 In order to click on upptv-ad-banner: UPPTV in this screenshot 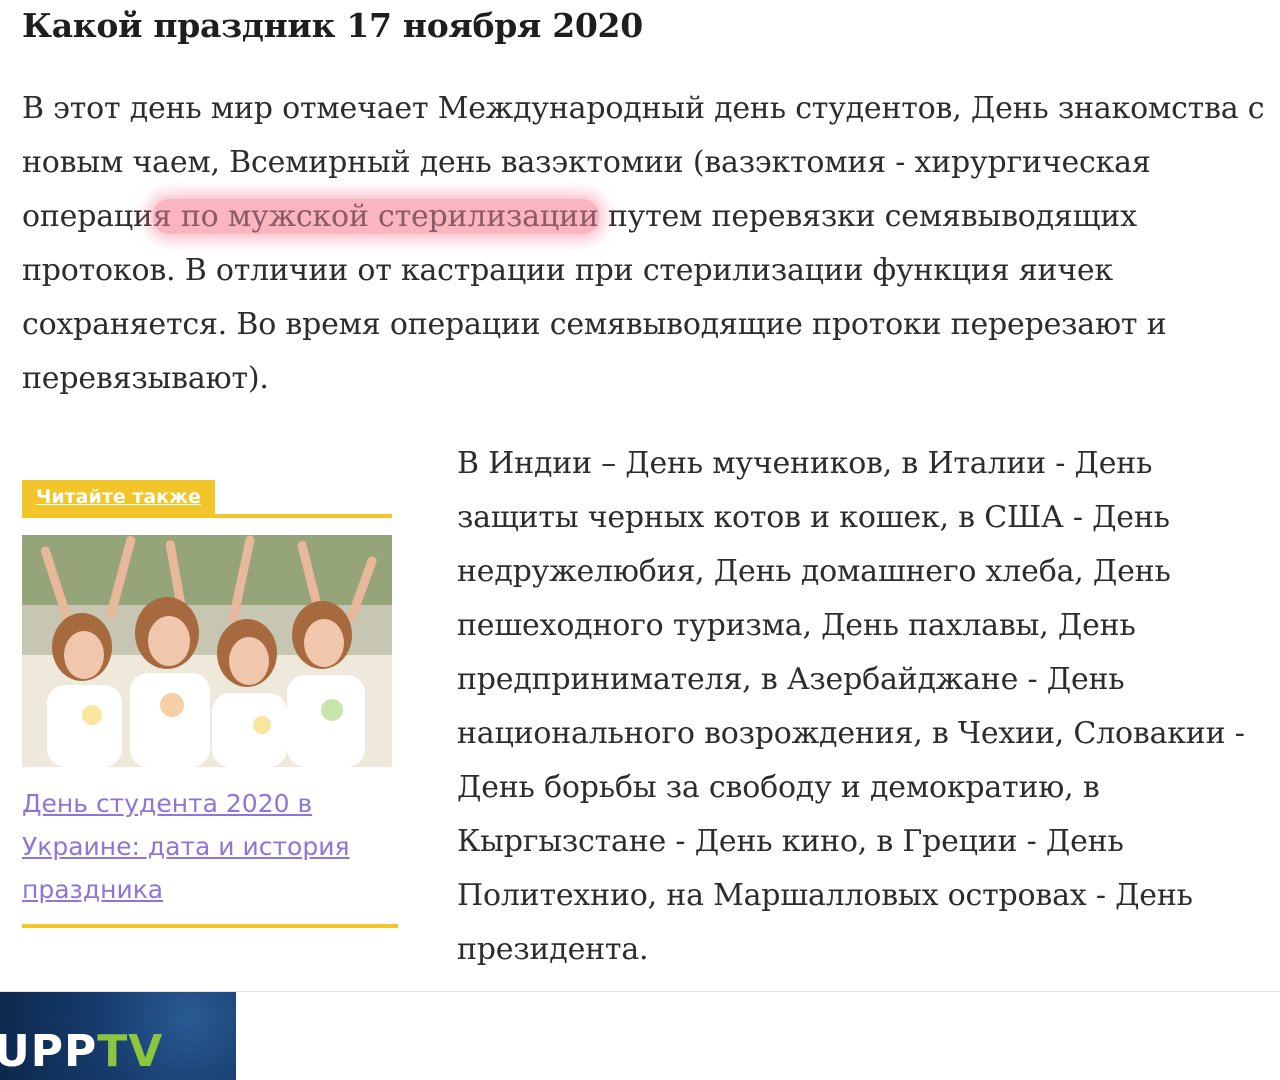, I will do `click(118, 1036)`.